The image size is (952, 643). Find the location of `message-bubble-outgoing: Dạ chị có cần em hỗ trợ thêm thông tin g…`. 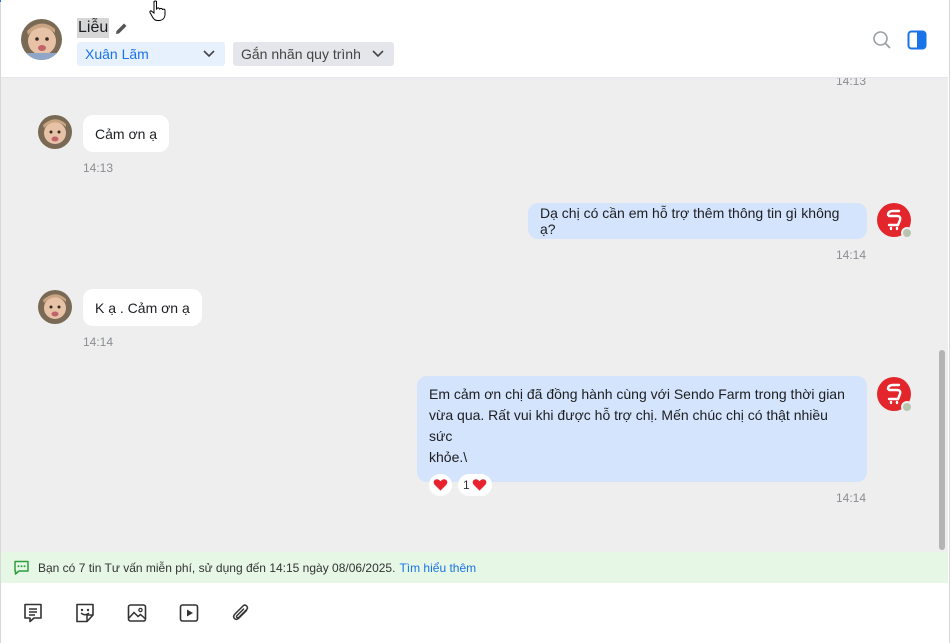

message-bubble-outgoing: Dạ chị có cần em hỗ trợ thêm thông tin g… is located at coordinates (697, 221).